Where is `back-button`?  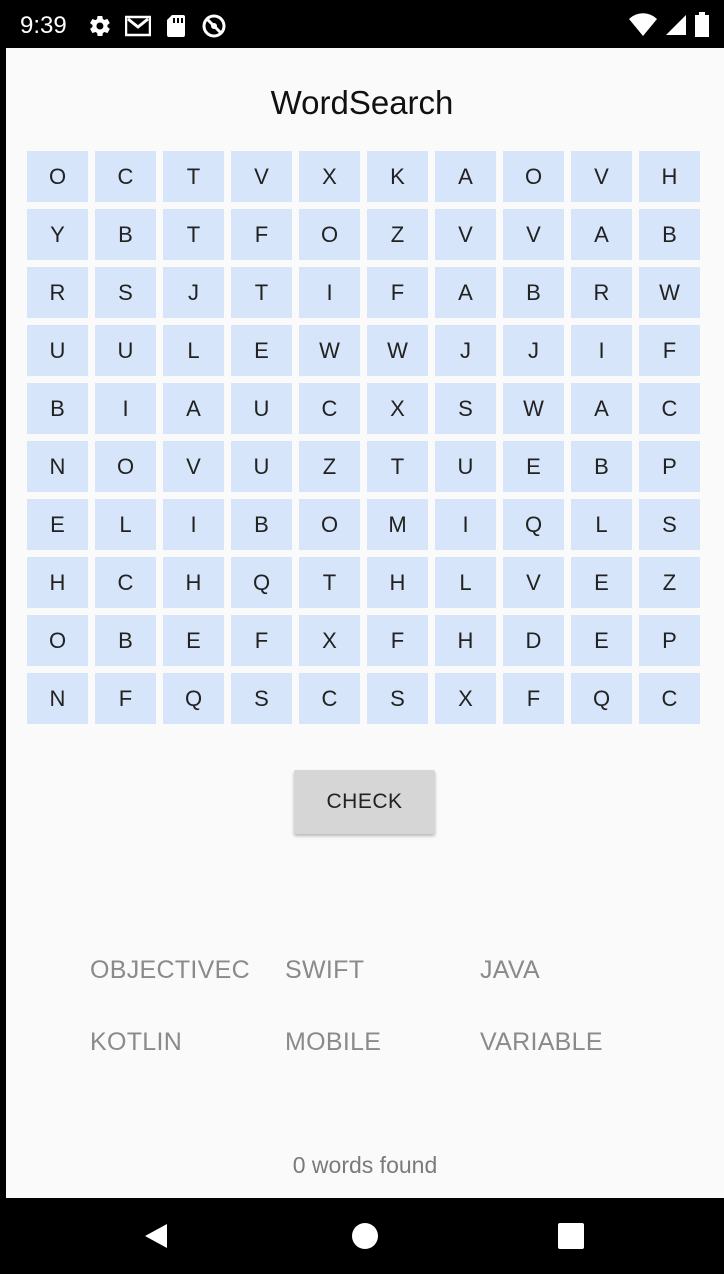
back-button is located at coordinates (156, 1236).